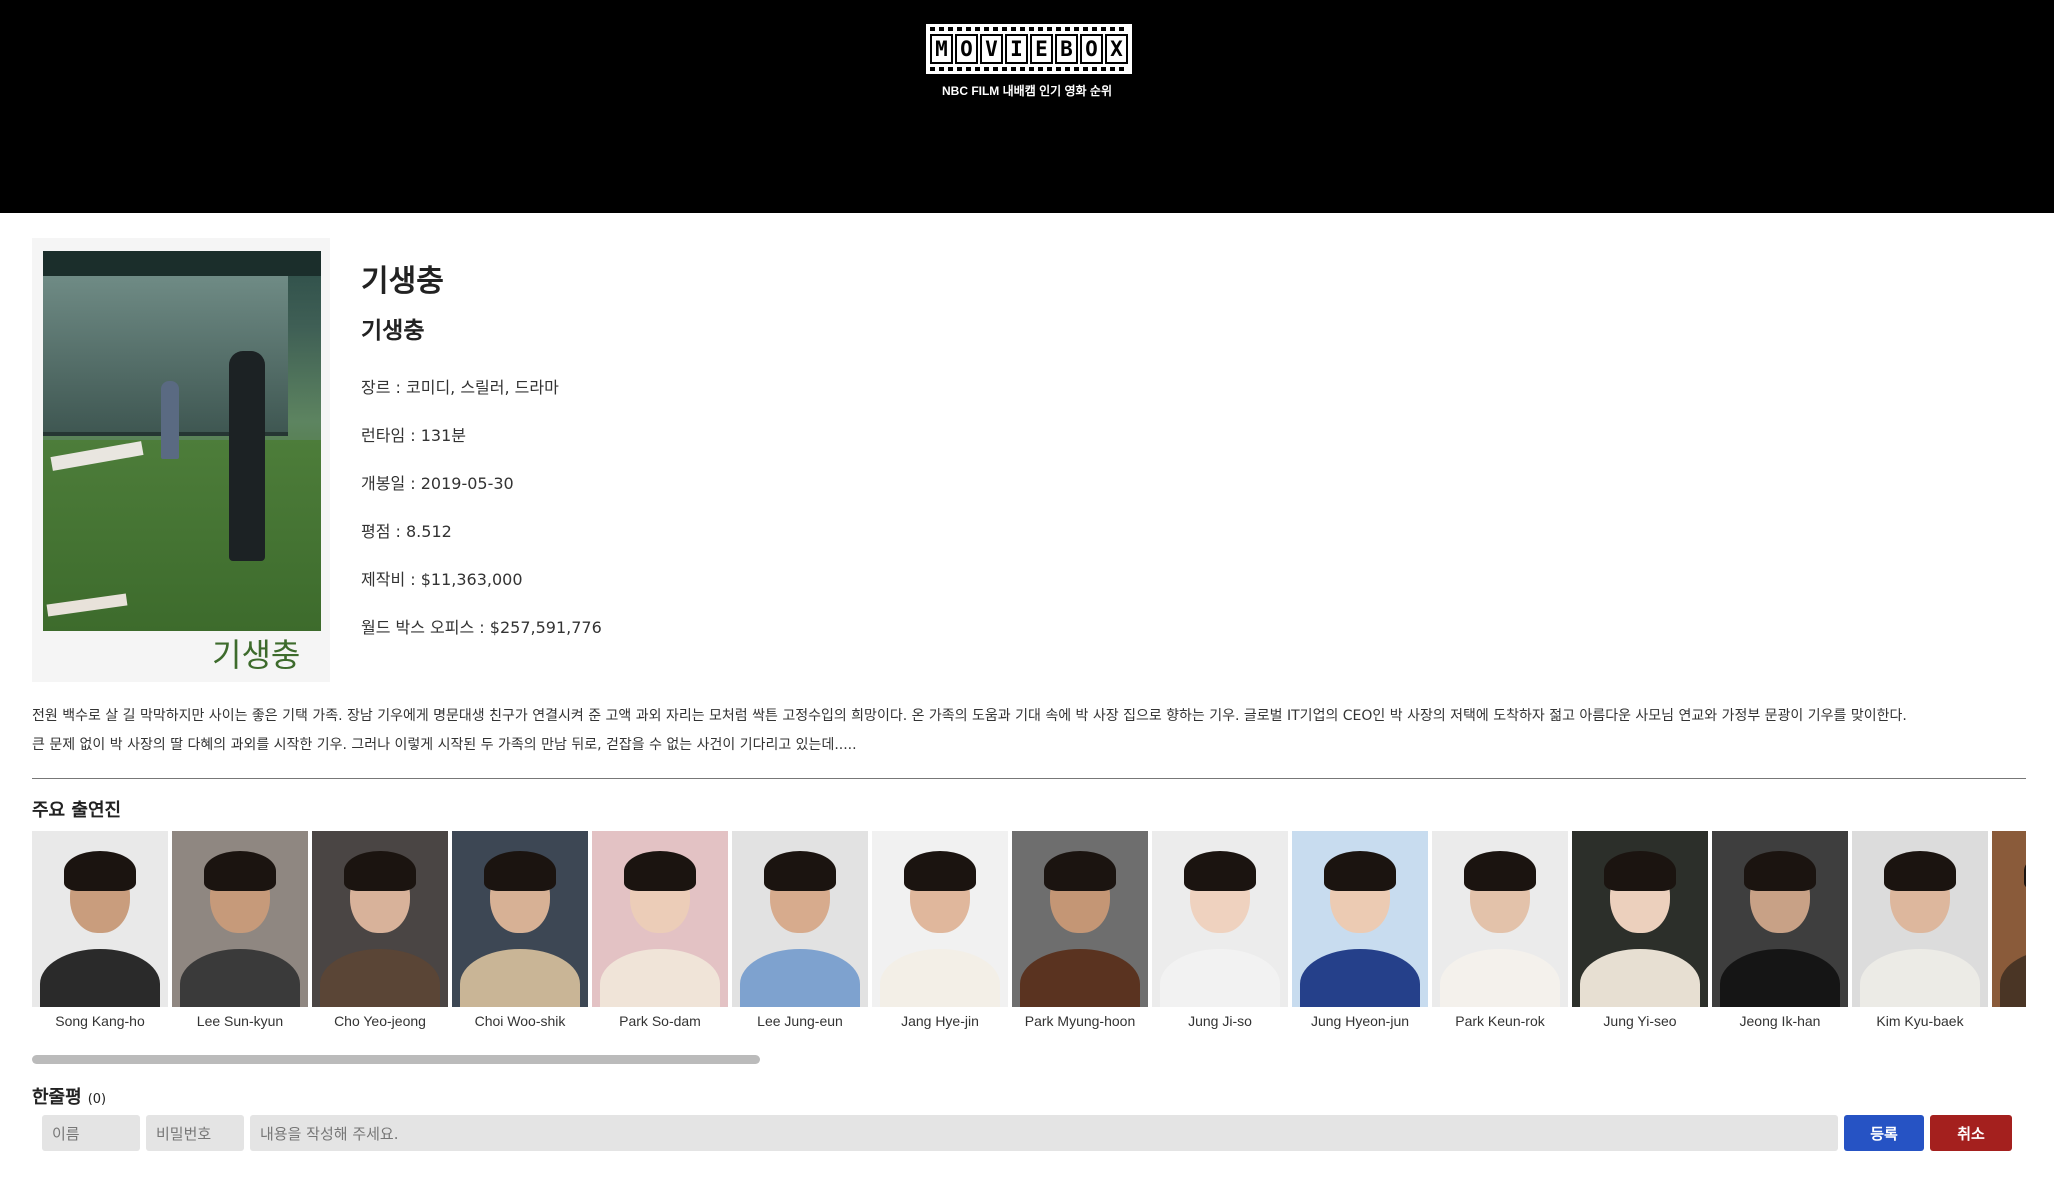  Describe the element at coordinates (1220, 1021) in the screenshot. I see `cast-name: Jung Ji-so` at that location.